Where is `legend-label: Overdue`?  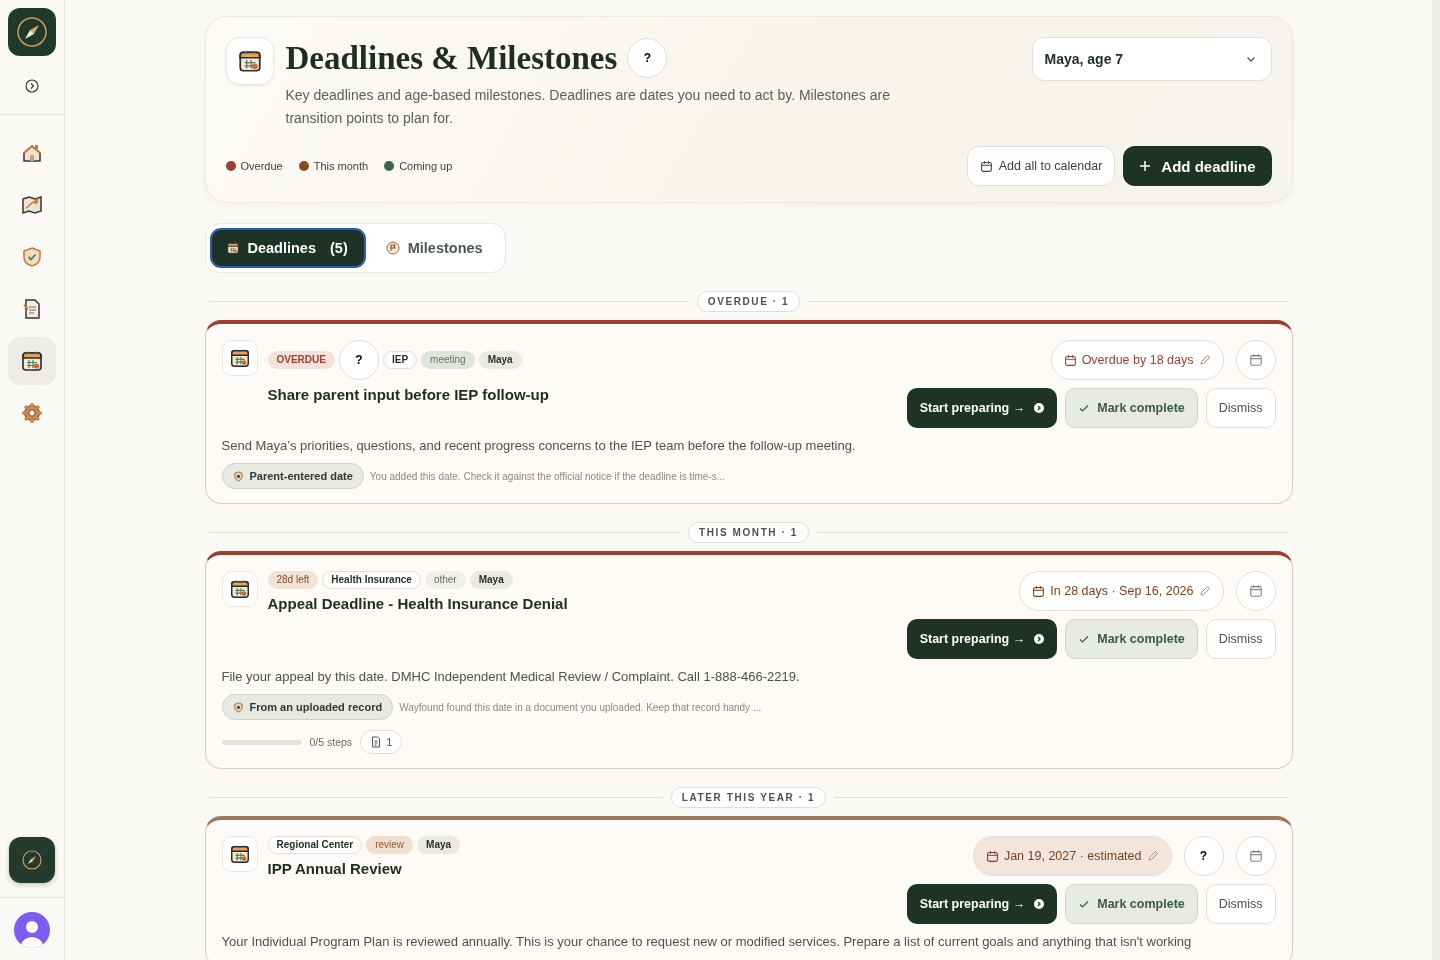
legend-label: Overdue is located at coordinates (261, 166).